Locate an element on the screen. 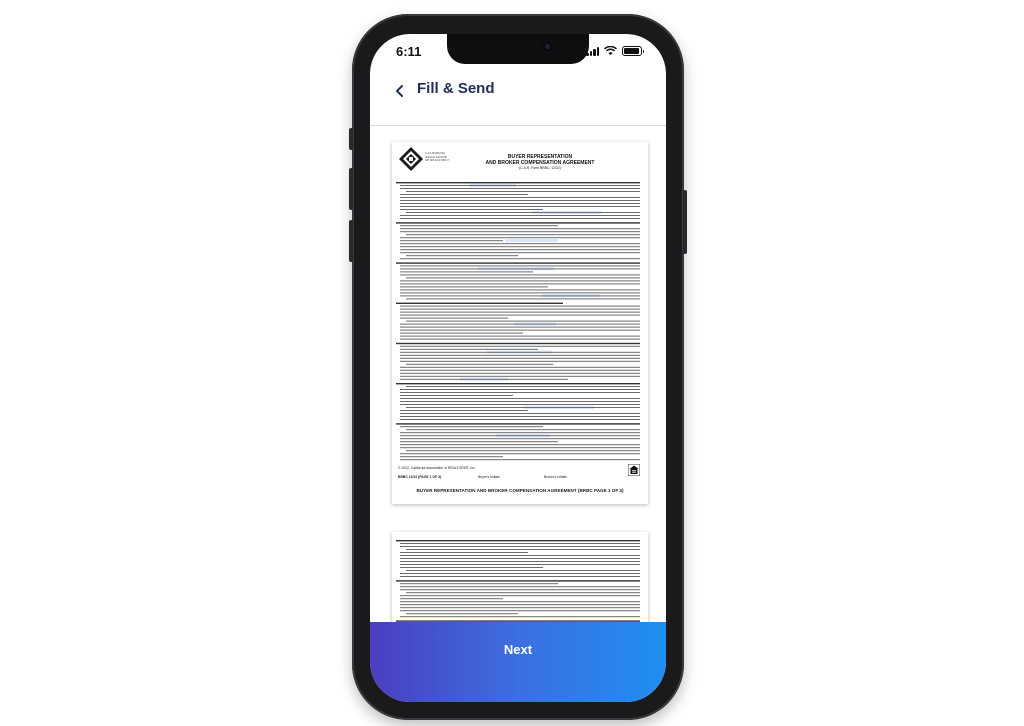 The width and height of the screenshot is (1024, 726). silent-switch is located at coordinates (351, 139).